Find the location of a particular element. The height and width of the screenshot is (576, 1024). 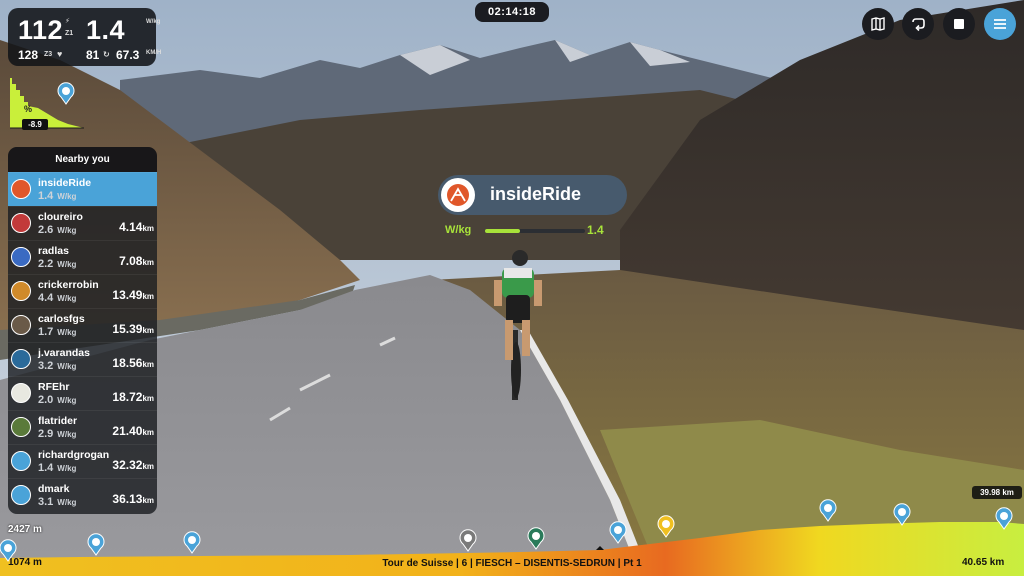

rider-wkg: 2.9 W/kg is located at coordinates (57, 434).